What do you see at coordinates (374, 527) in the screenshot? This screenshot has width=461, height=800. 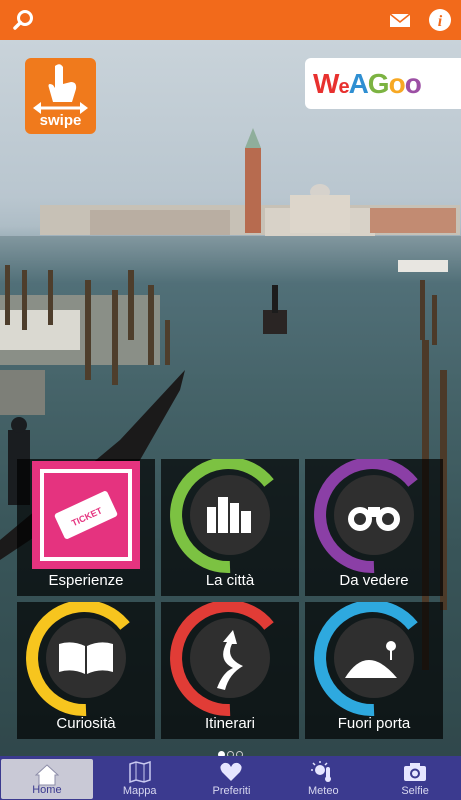 I see `tile-da-vedere: Da vedere` at bounding box center [374, 527].